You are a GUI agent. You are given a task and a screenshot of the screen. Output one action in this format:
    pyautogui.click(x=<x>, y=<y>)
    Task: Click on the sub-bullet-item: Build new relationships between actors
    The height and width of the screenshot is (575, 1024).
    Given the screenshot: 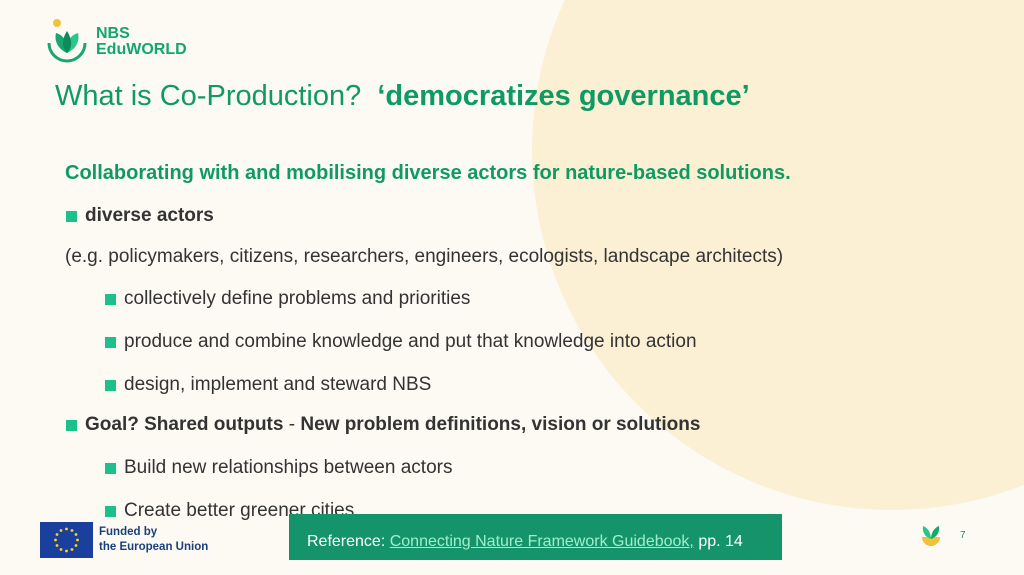 What is the action you would take?
    pyautogui.click(x=278, y=468)
    